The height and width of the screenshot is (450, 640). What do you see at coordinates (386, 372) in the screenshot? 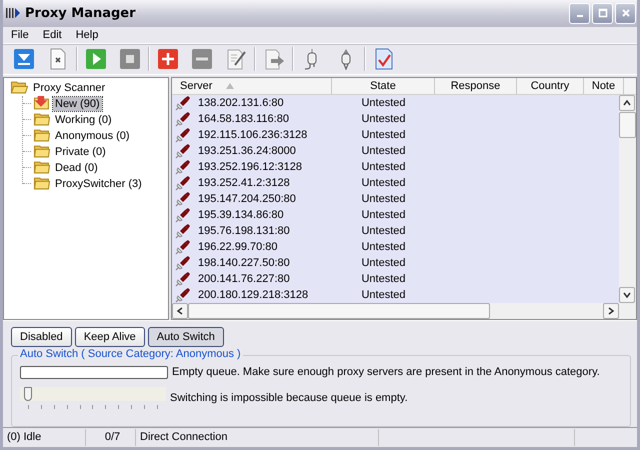
I see `queue-message: Empty queue. Make sure enough proxy servers are present in the Anonymous category.` at bounding box center [386, 372].